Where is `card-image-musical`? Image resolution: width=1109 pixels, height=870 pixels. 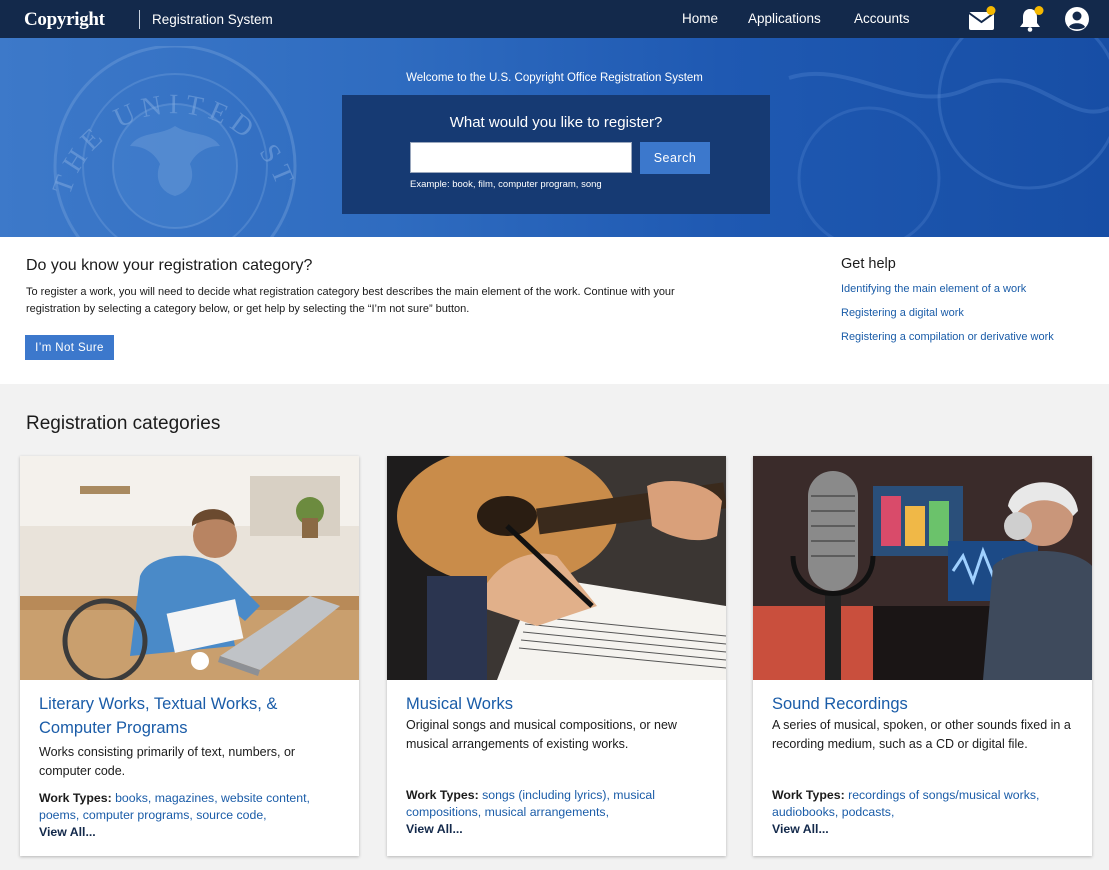 card-image-musical is located at coordinates (556, 568).